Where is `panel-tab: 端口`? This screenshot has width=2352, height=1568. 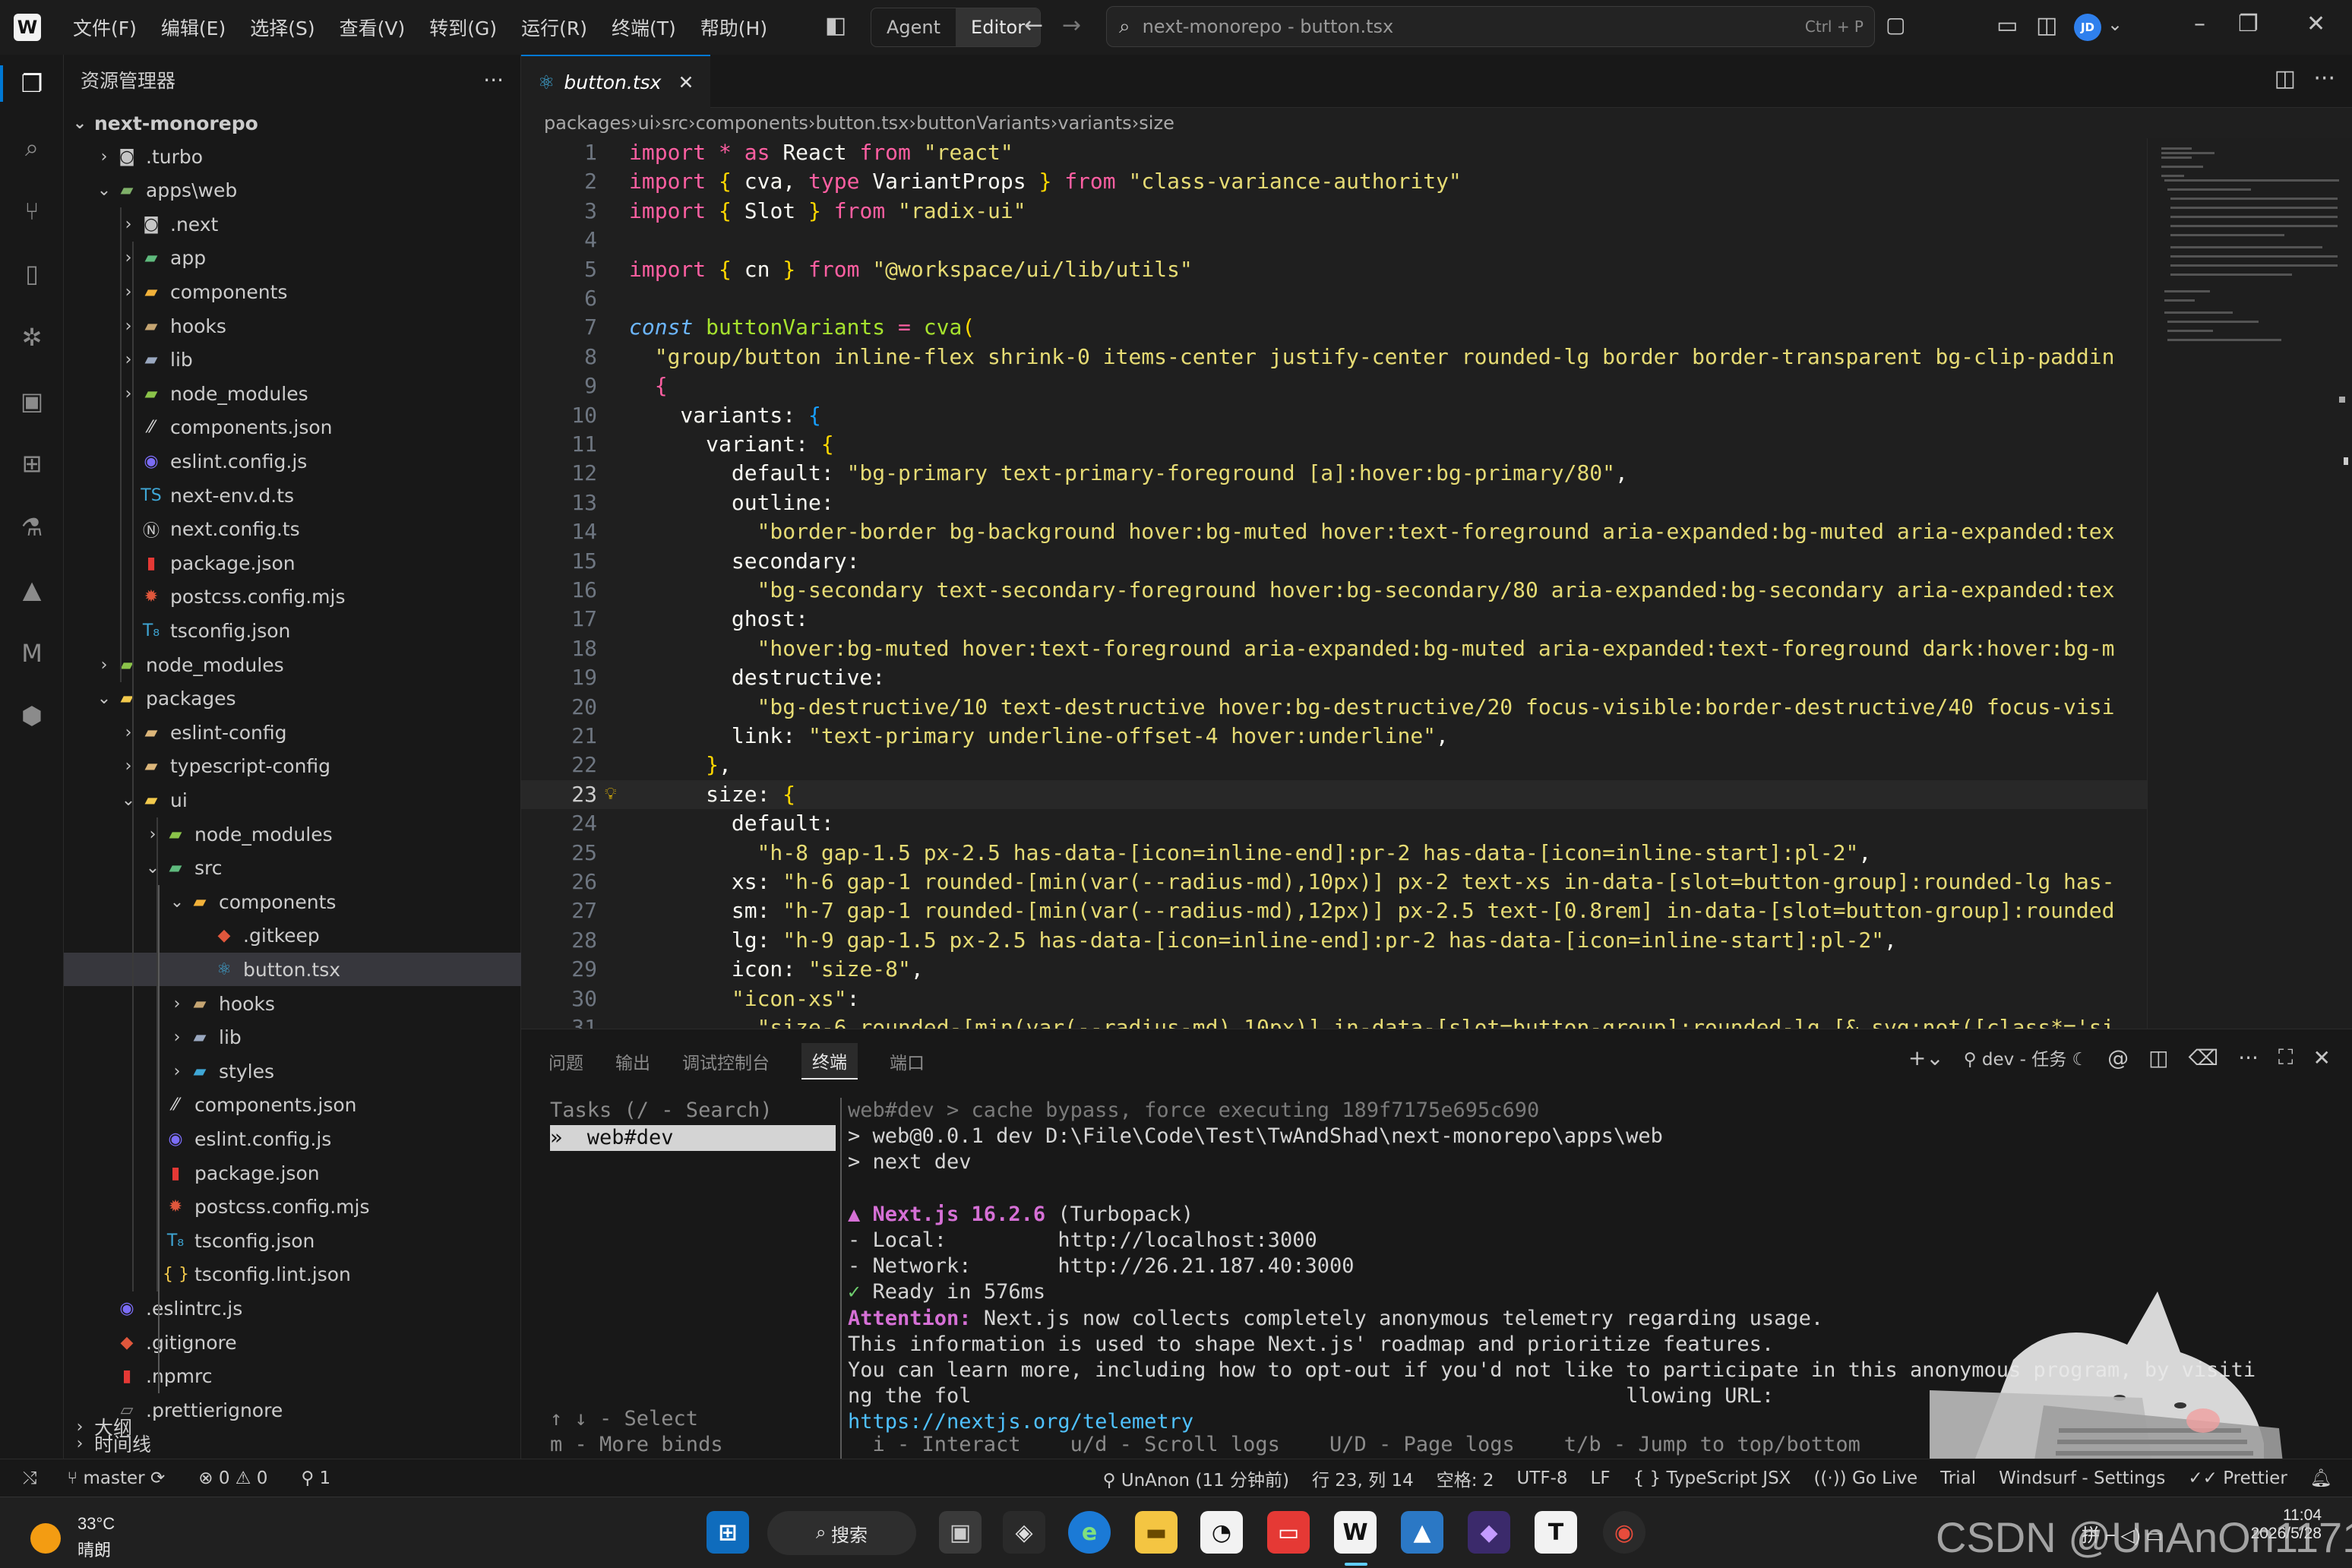
panel-tab: 端口 is located at coordinates (907, 1061).